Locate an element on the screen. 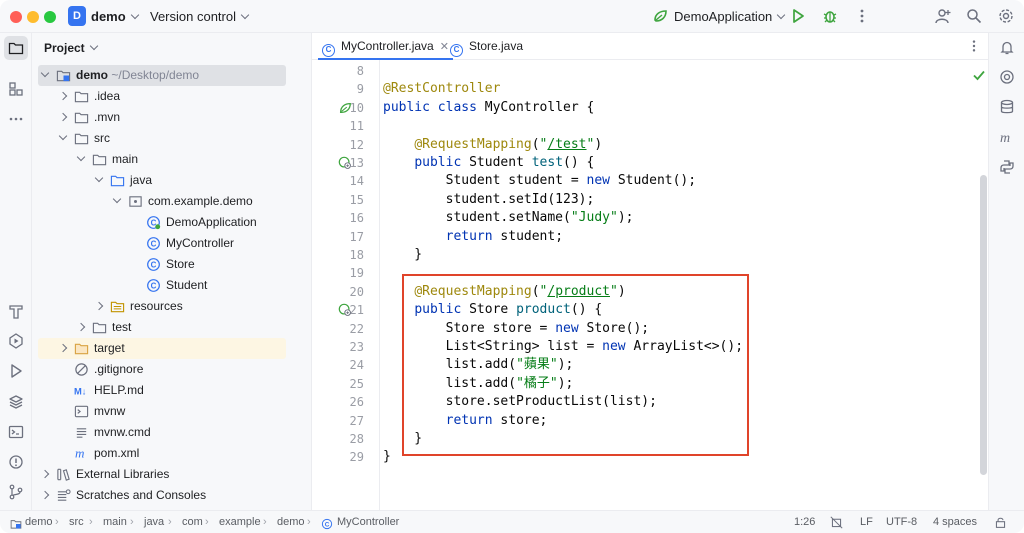 This screenshot has width=1024, height=533. tab-options-icon is located at coordinates (974, 46).